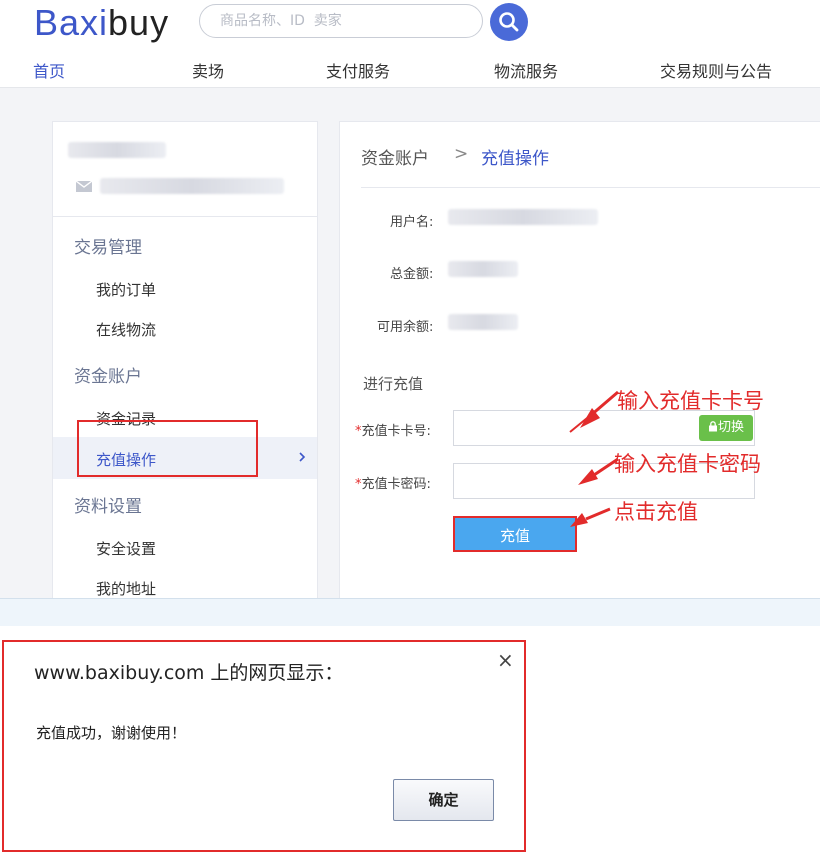 This screenshot has width=820, height=853. I want to click on search-icon, so click(509, 22).